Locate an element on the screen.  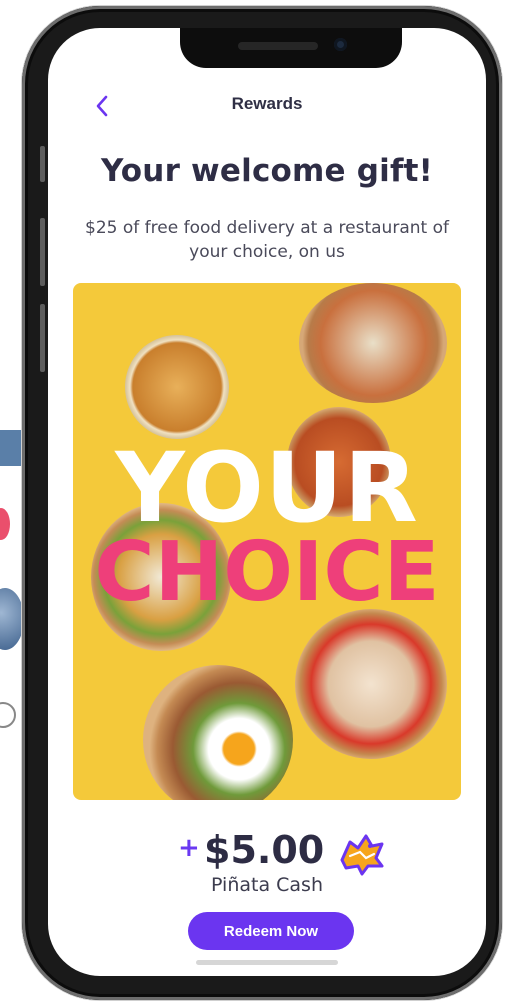
phone-volume-down is located at coordinates (42, 338).